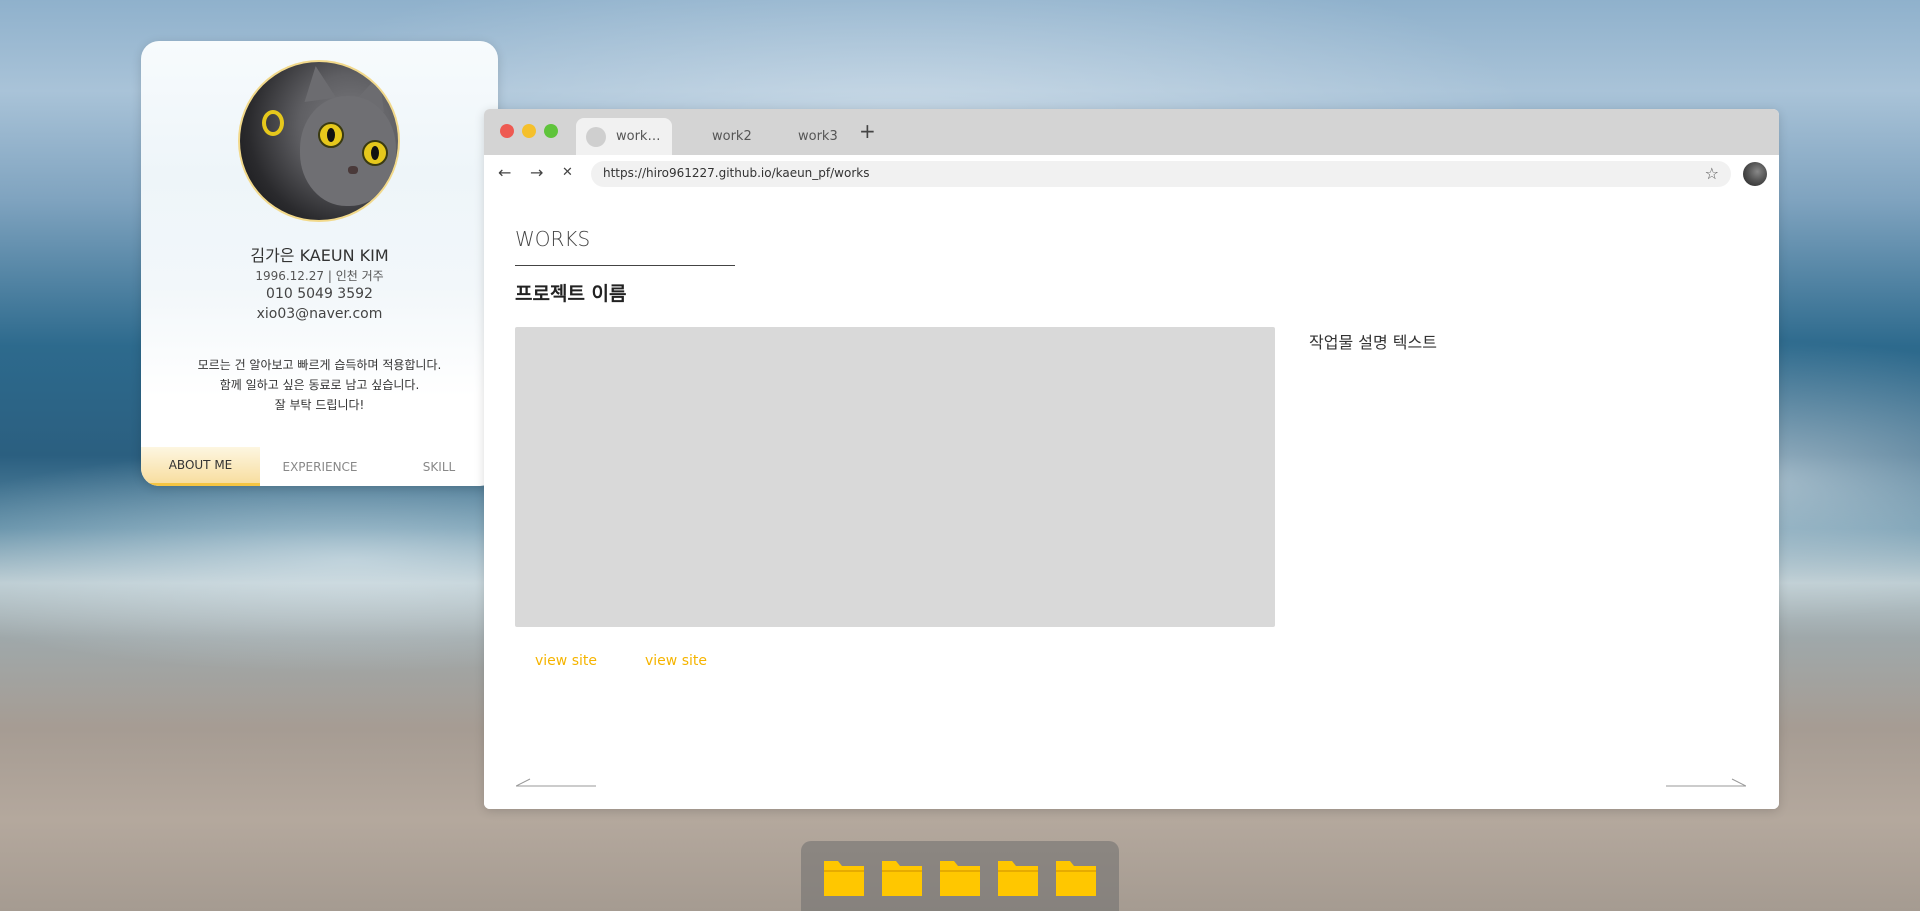 This screenshot has width=1920, height=911. I want to click on new-tab-button: +, so click(867, 131).